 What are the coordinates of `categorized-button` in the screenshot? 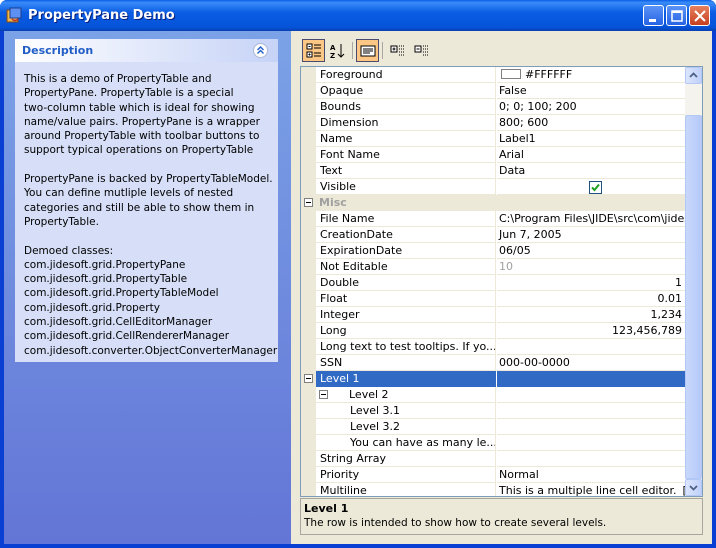 It's located at (313, 50).